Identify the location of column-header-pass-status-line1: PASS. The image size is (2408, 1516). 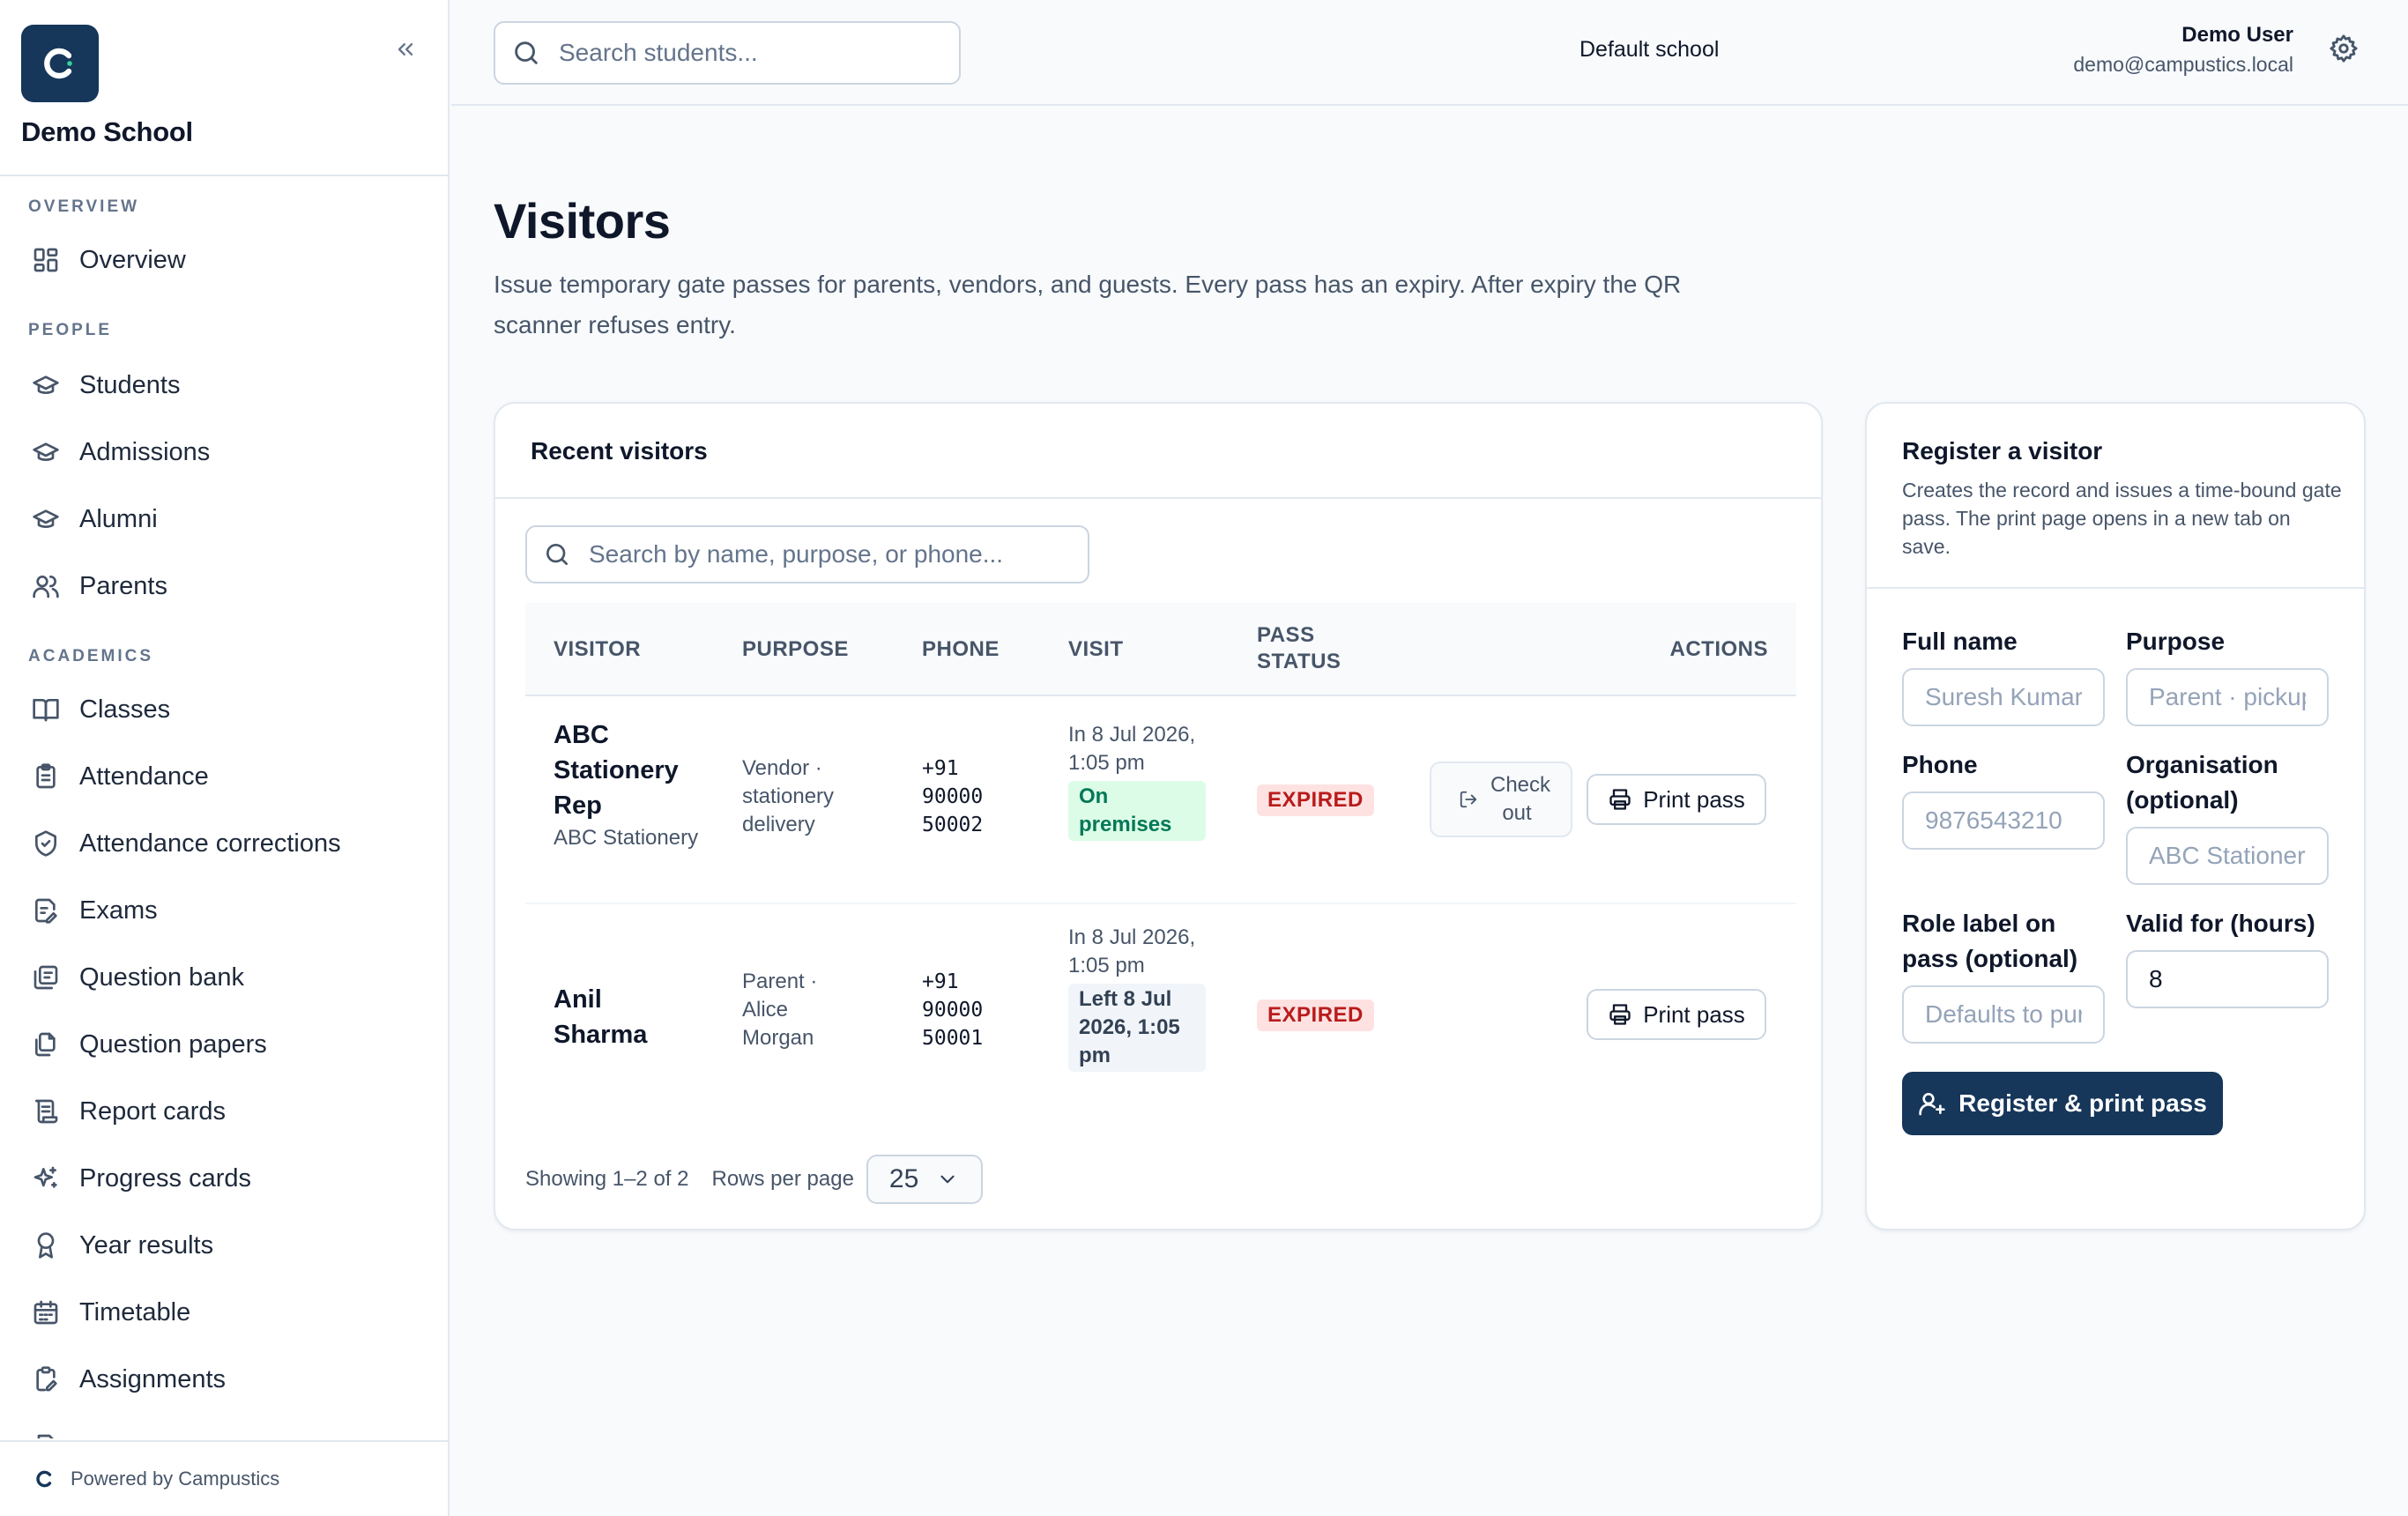
(1286, 635).